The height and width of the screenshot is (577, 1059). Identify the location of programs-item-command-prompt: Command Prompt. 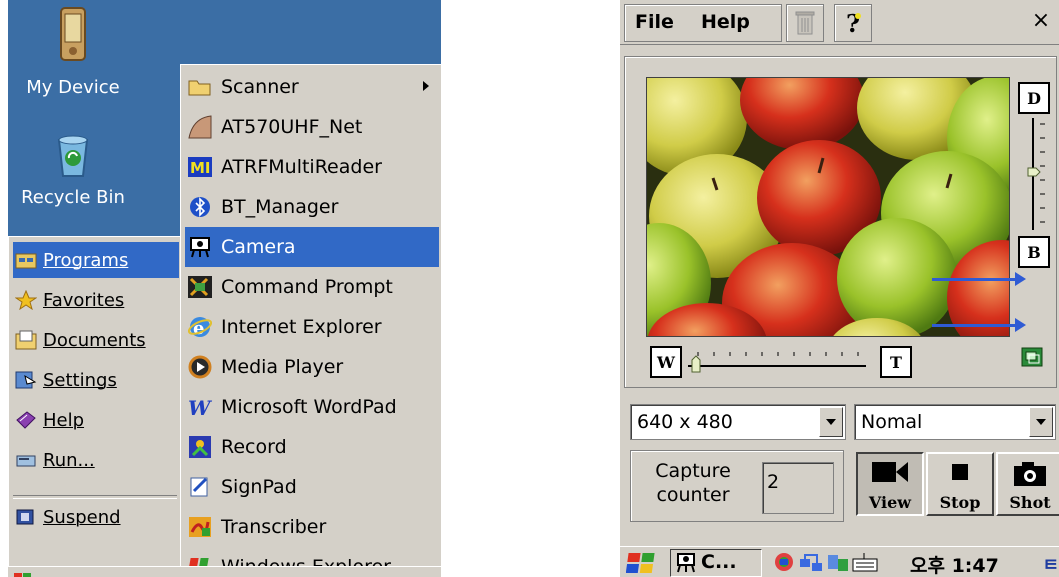
(312, 287).